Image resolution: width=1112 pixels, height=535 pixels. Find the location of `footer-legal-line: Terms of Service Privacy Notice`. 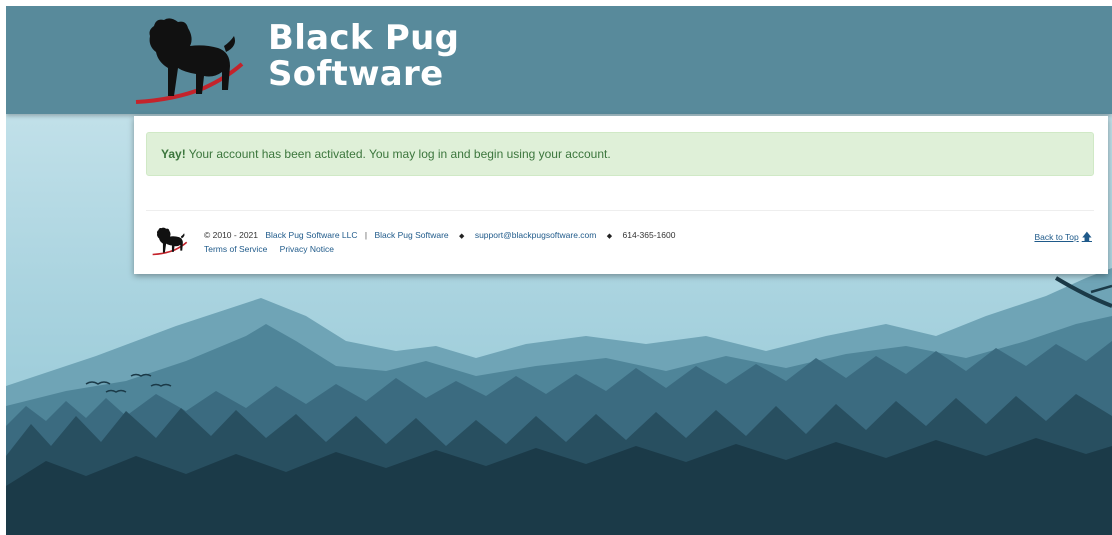

footer-legal-line: Terms of Service Privacy Notice is located at coordinates (269, 249).